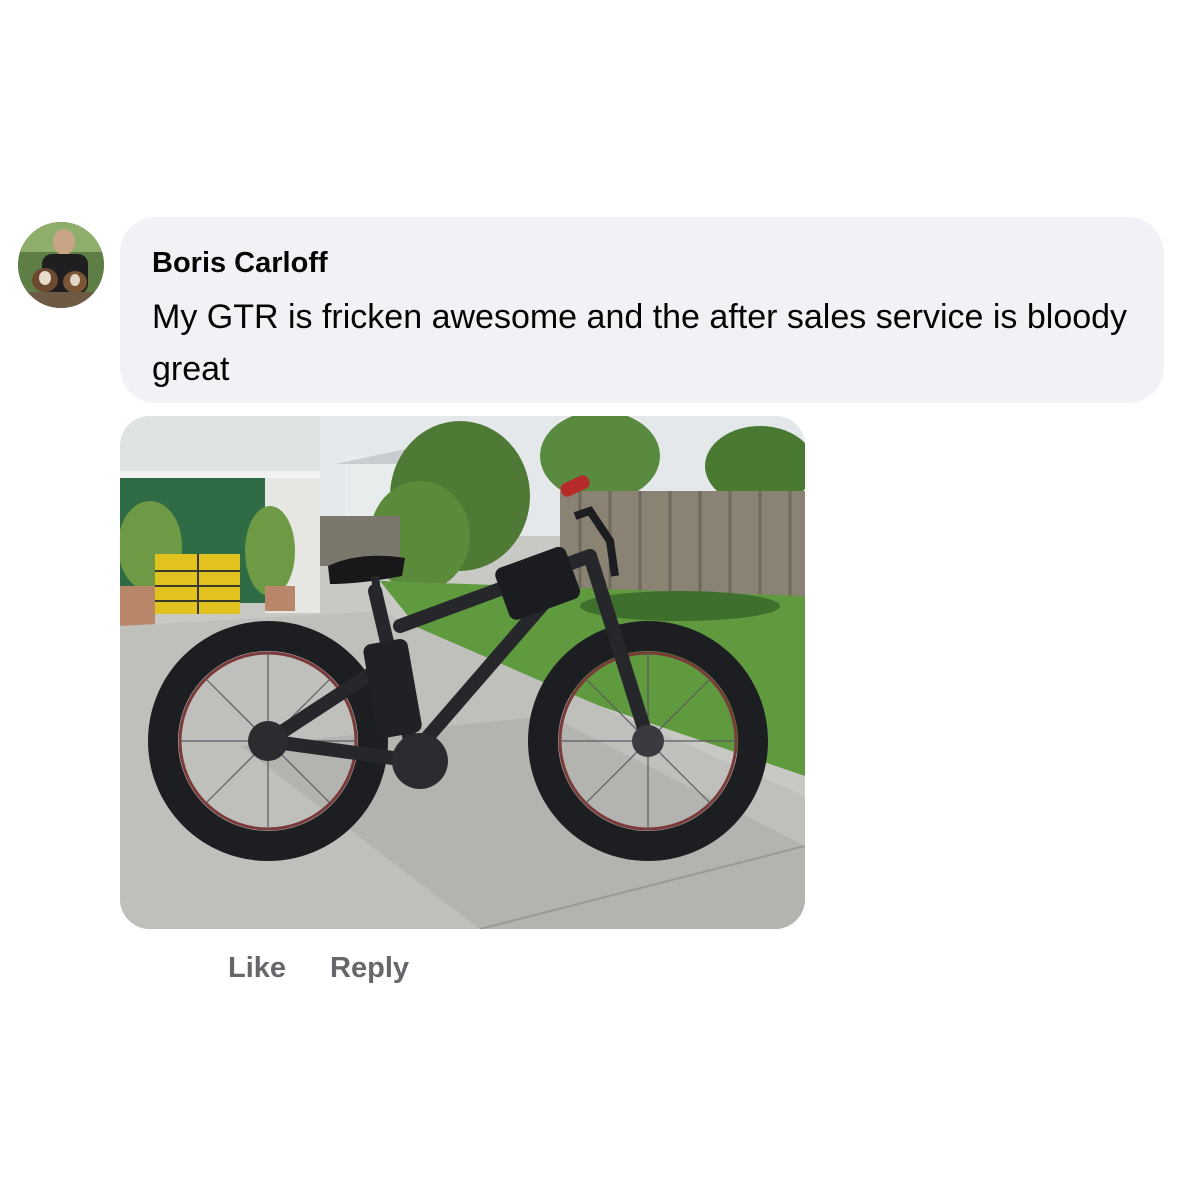 This screenshot has width=1200, height=1200. What do you see at coordinates (61, 265) in the screenshot?
I see `avatar` at bounding box center [61, 265].